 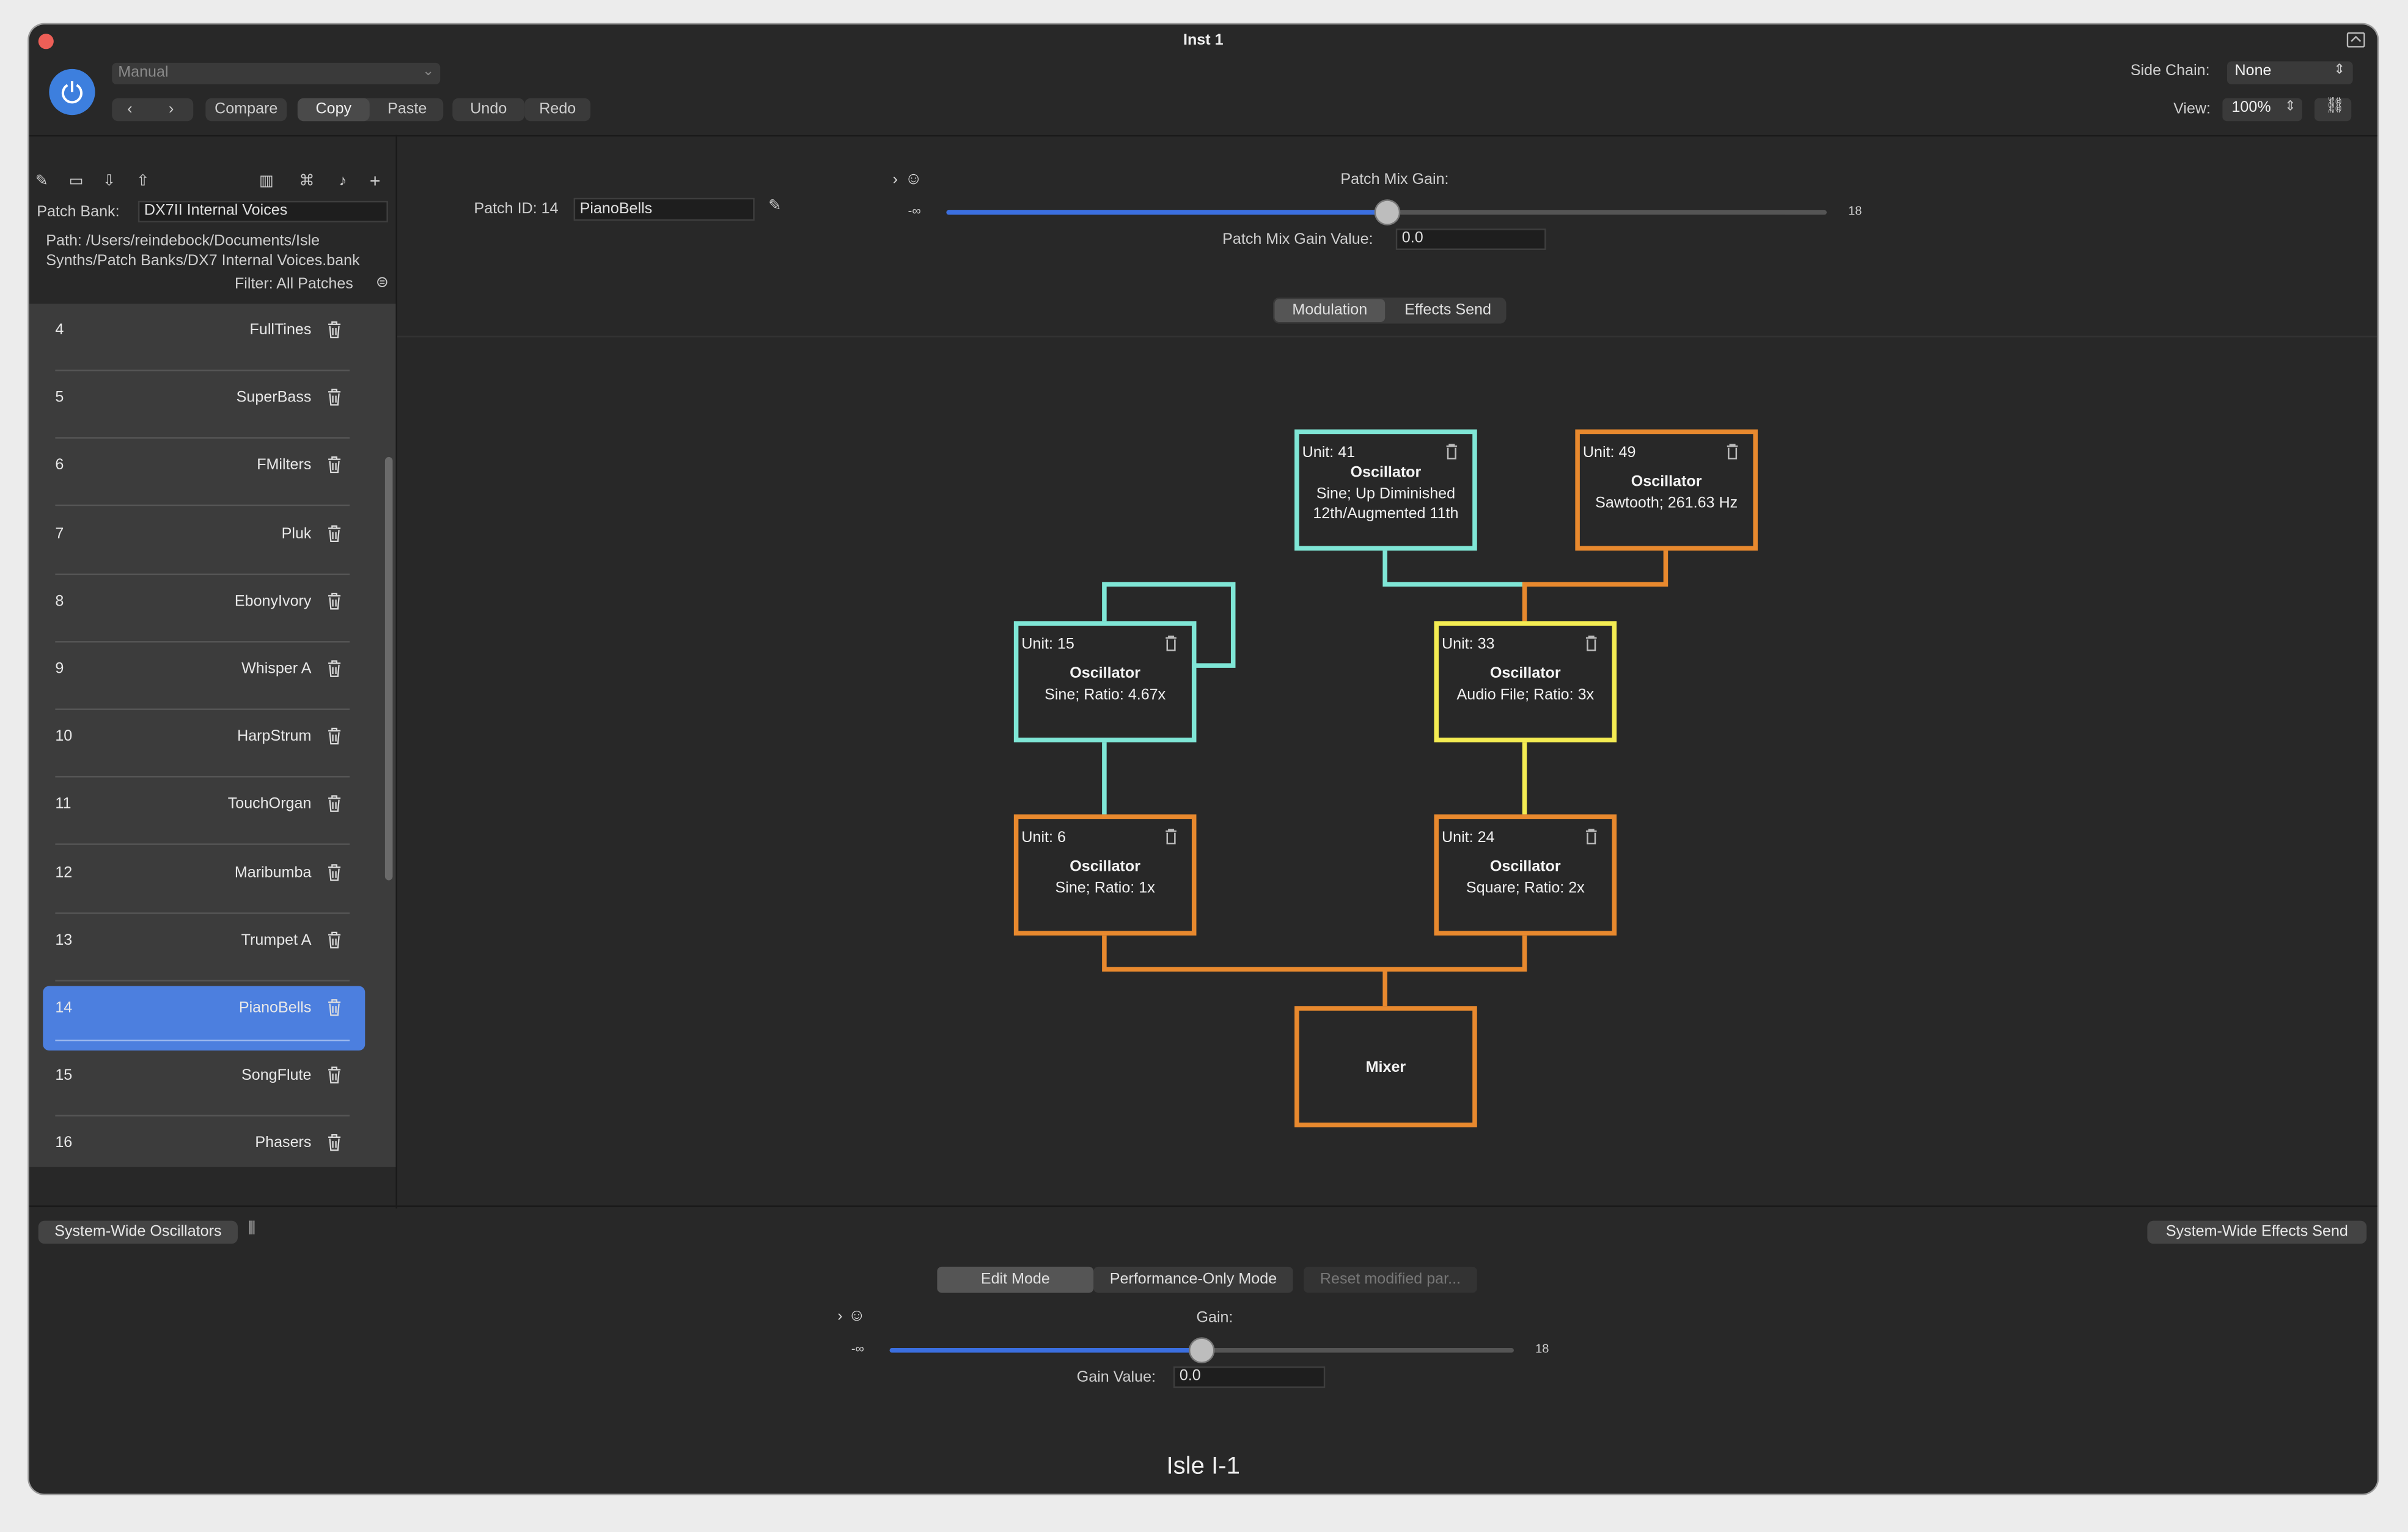 I want to click on gain-value-label: Gain Value:, so click(x=1116, y=1378).